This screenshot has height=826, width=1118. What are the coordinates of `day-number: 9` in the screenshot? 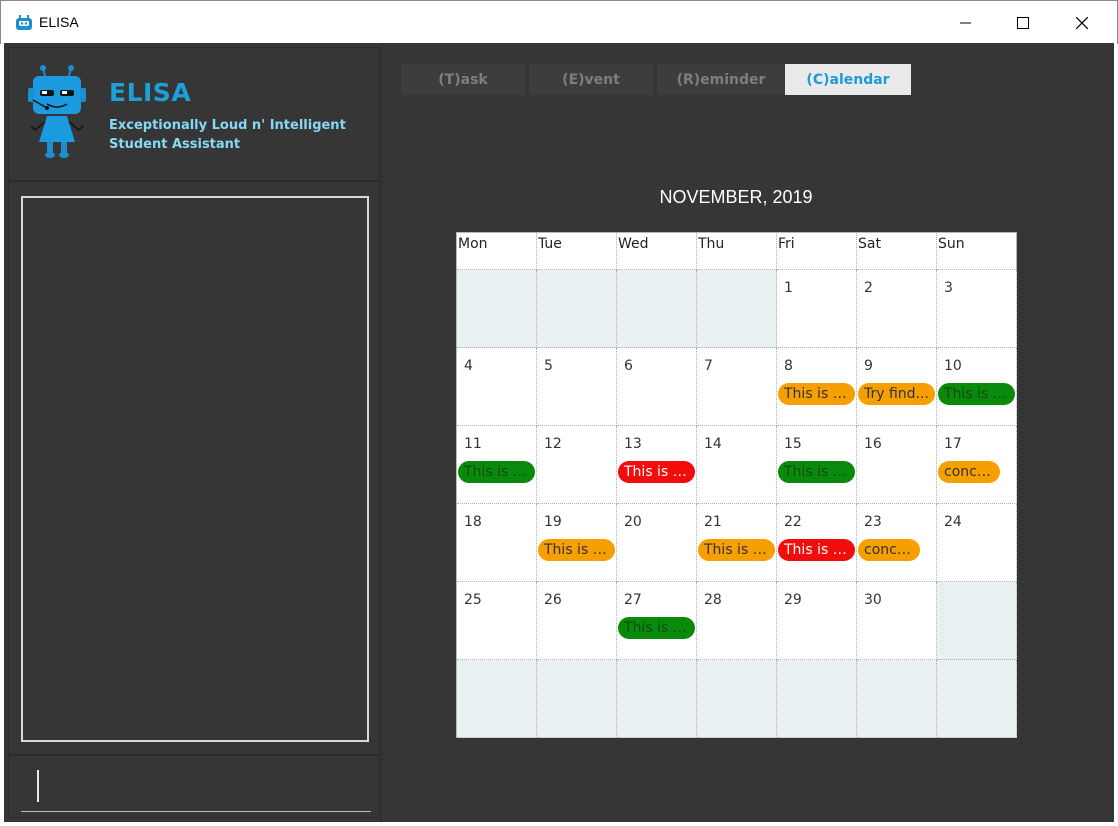 It's located at (868, 366).